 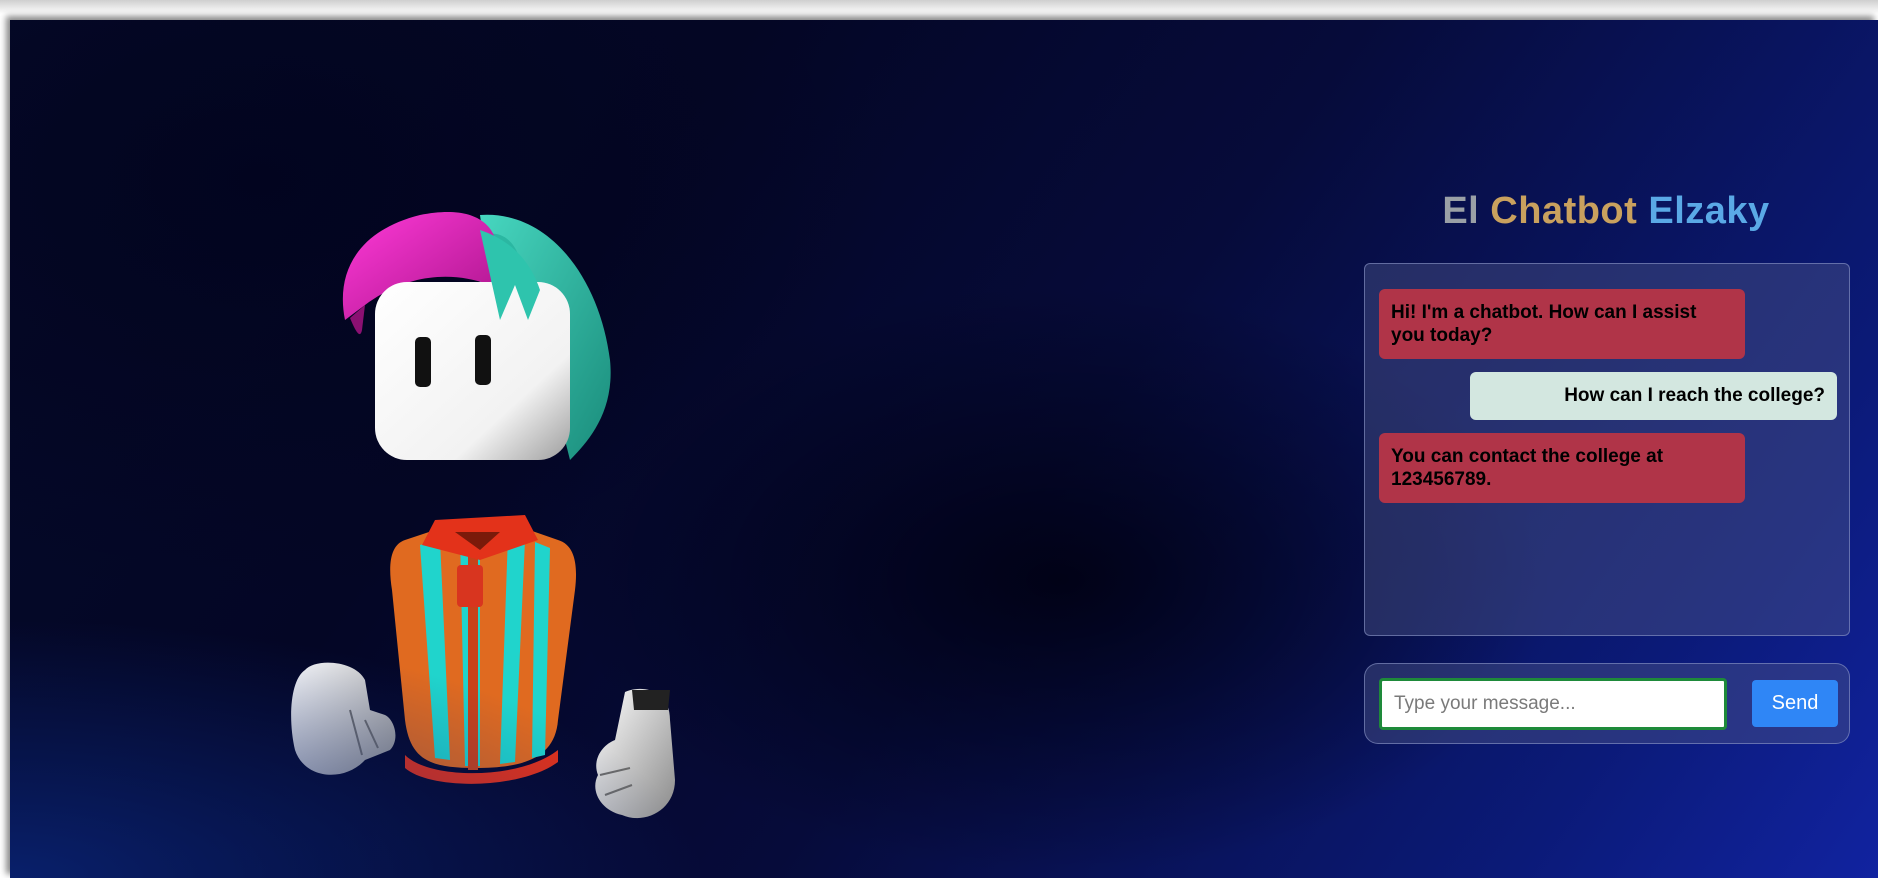 What do you see at coordinates (343, 718) in the screenshot?
I see `robot-left-hand` at bounding box center [343, 718].